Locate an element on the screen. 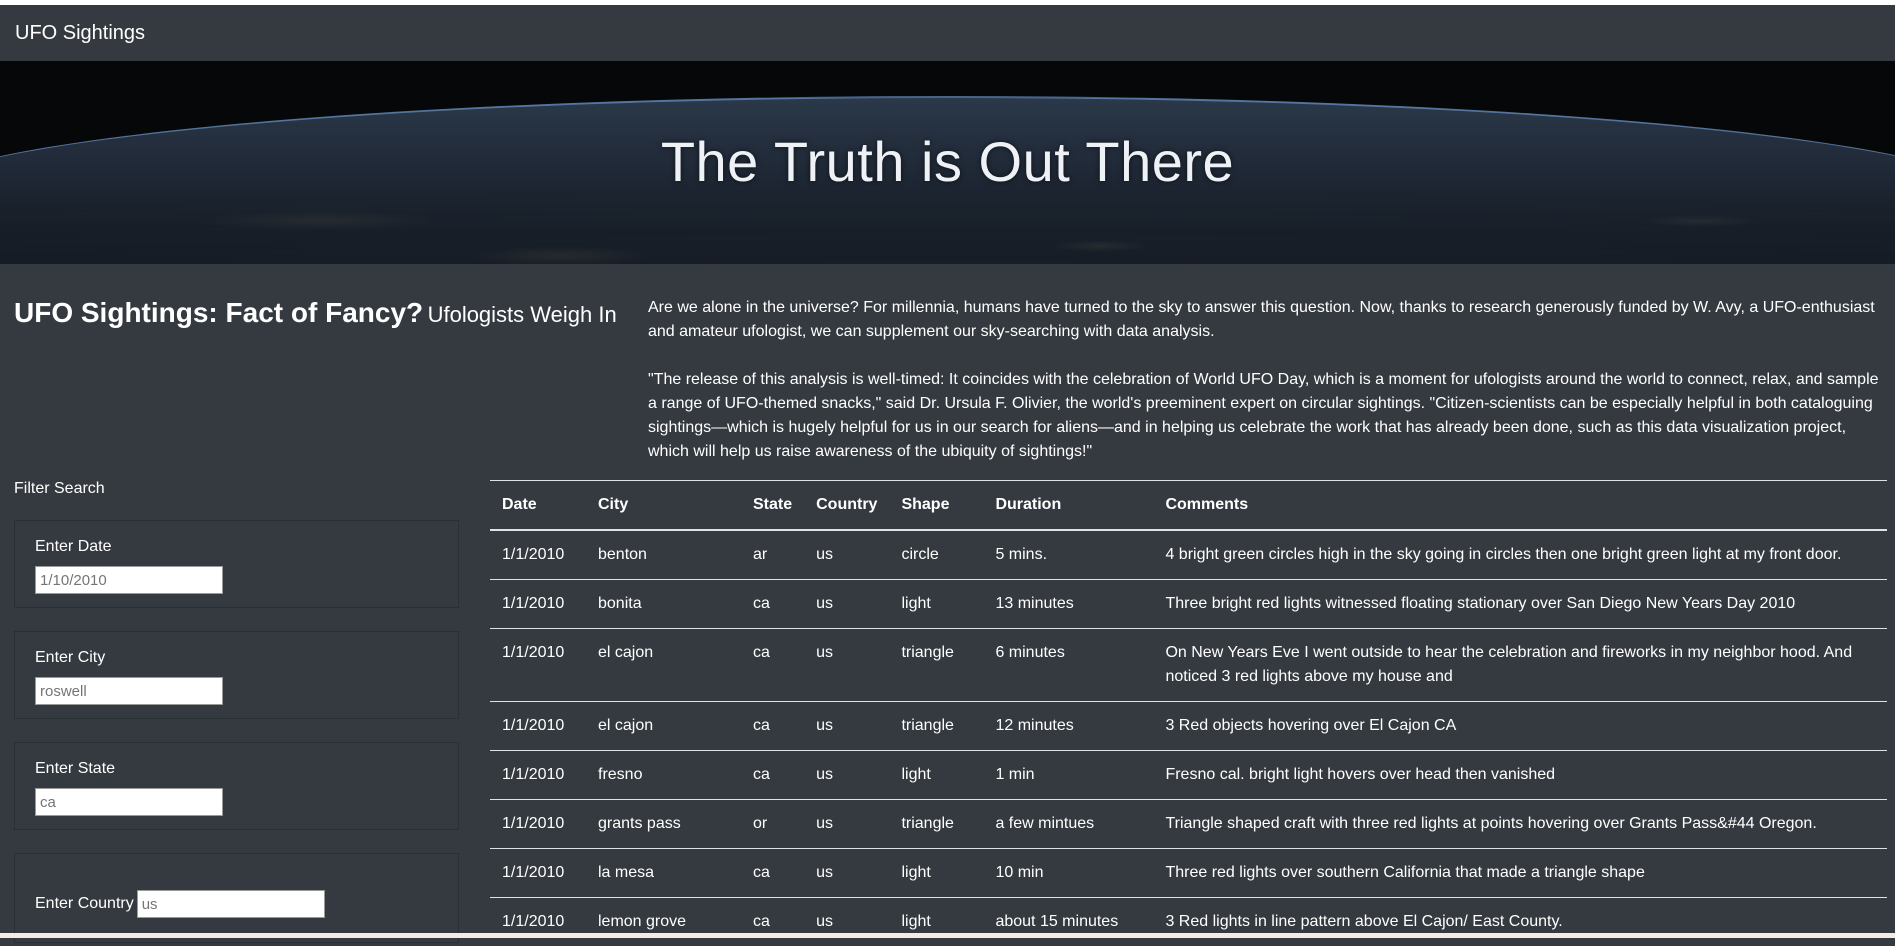  city-filter-input is located at coordinates (129, 691).